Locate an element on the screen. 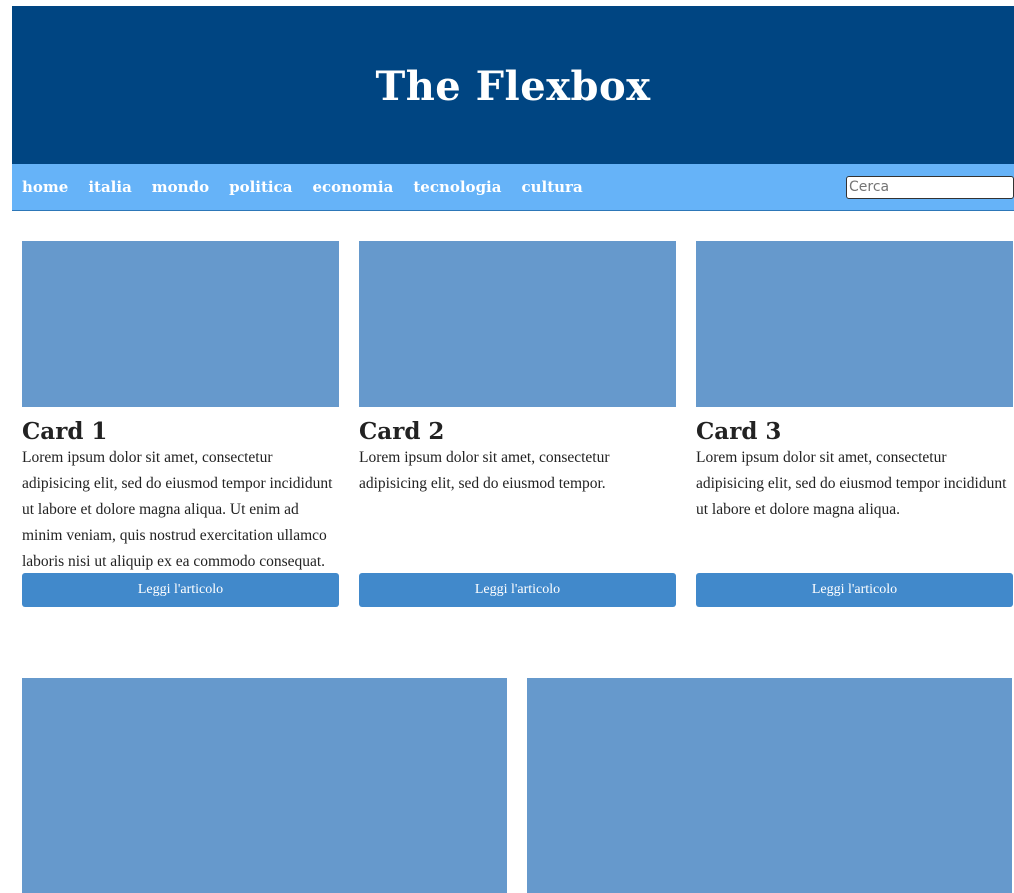 The image size is (1014, 893). site-title: The Flexbox is located at coordinates (513, 86).